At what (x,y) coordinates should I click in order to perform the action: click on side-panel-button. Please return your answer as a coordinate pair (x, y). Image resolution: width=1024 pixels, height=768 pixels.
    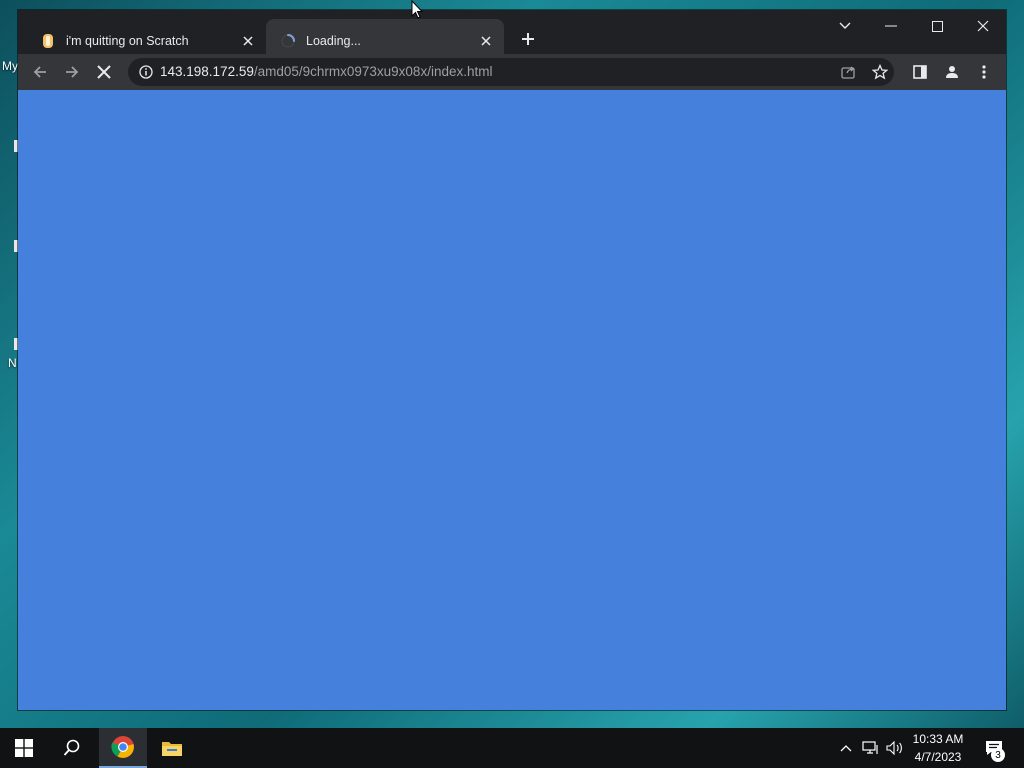
    Looking at the image, I should click on (920, 72).